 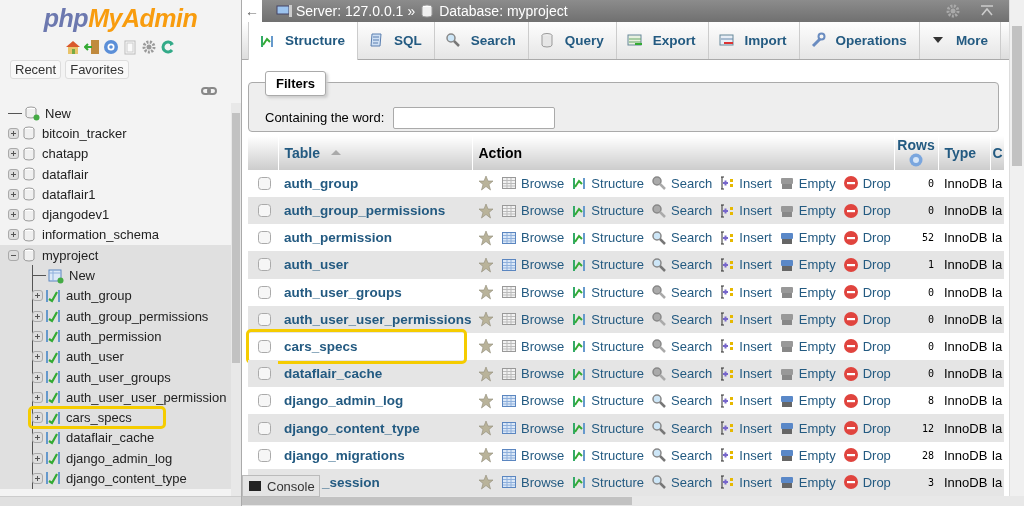 What do you see at coordinates (99, 418) in the screenshot?
I see `tree-item: cars_specs` at bounding box center [99, 418].